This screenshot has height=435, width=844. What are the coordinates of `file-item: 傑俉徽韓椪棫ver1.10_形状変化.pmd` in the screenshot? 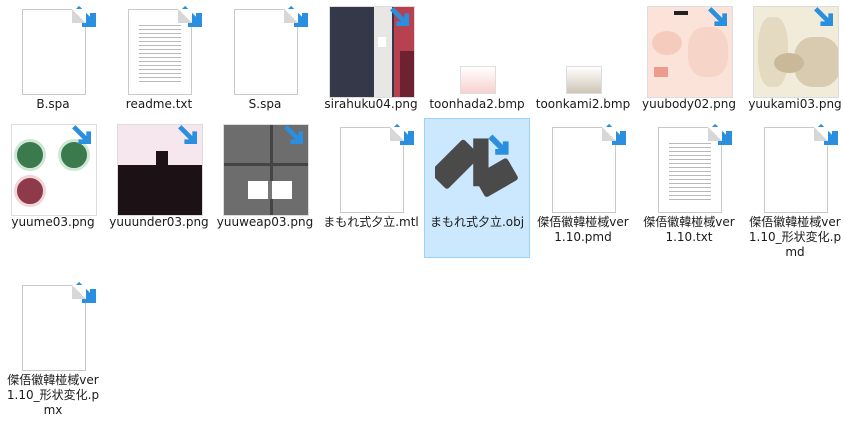 It's located at (793, 188).